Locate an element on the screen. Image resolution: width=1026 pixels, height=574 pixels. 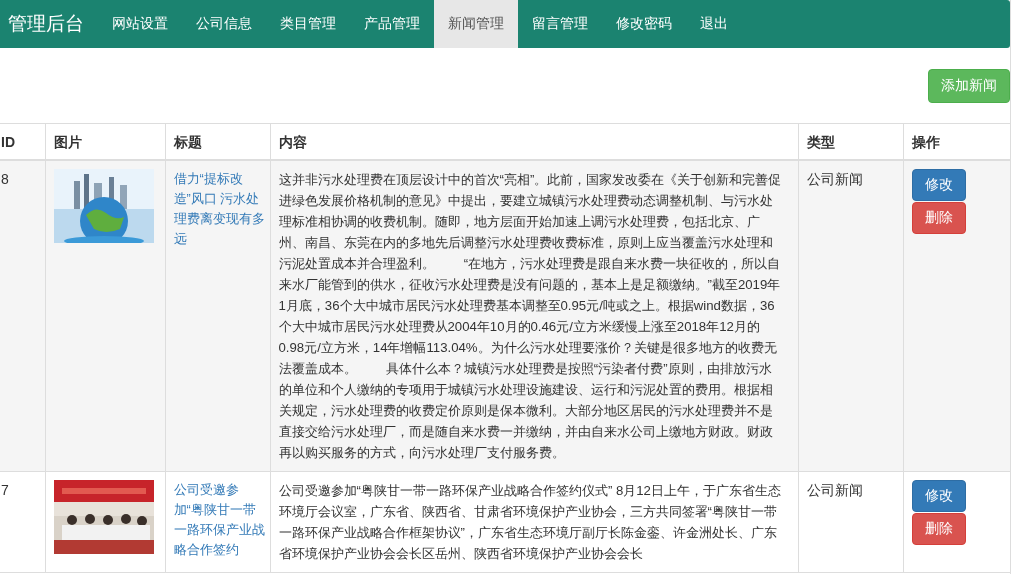
nav-tab: 产品管理 is located at coordinates (392, 24).